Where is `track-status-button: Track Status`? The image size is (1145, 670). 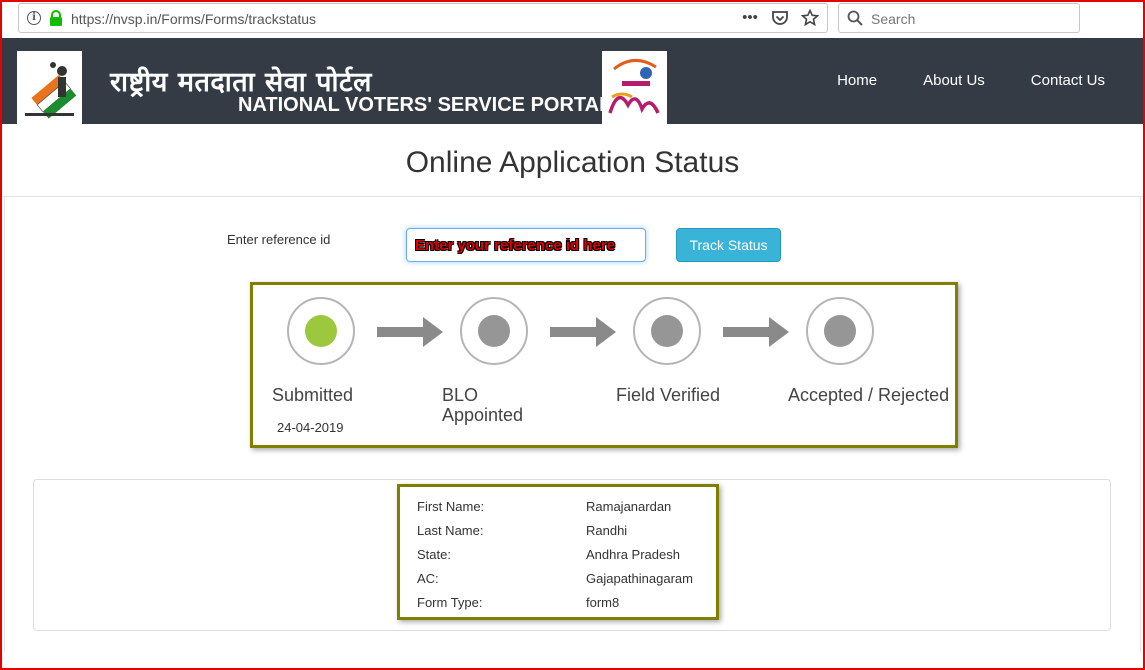
track-status-button: Track Status is located at coordinates (728, 245).